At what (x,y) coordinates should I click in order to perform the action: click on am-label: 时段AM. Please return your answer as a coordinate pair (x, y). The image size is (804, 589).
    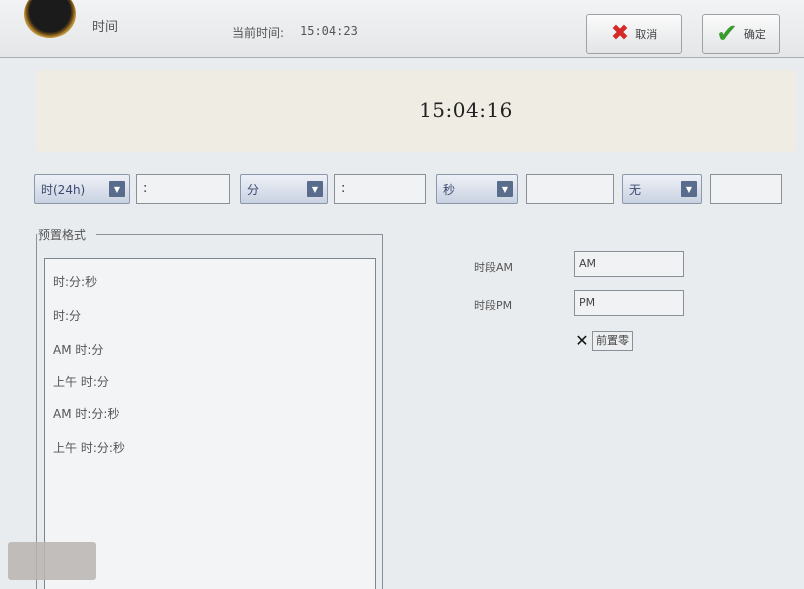
    Looking at the image, I should click on (494, 267).